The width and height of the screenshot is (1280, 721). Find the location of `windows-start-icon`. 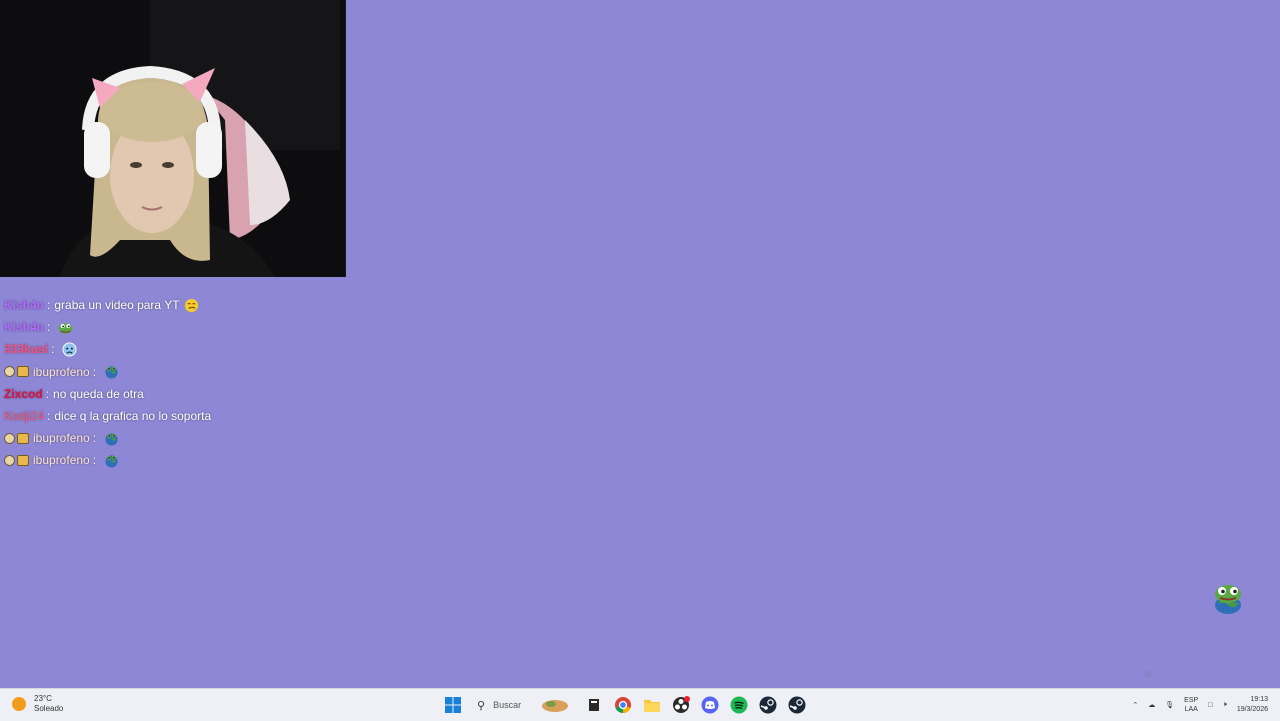

windows-start-icon is located at coordinates (453, 705).